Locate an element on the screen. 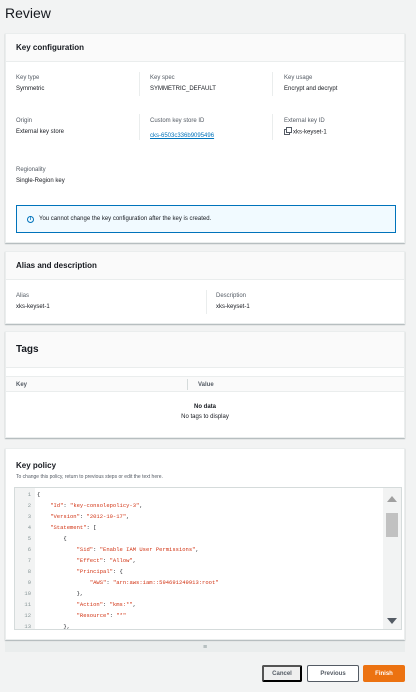  description-label: Description is located at coordinates (231, 296).